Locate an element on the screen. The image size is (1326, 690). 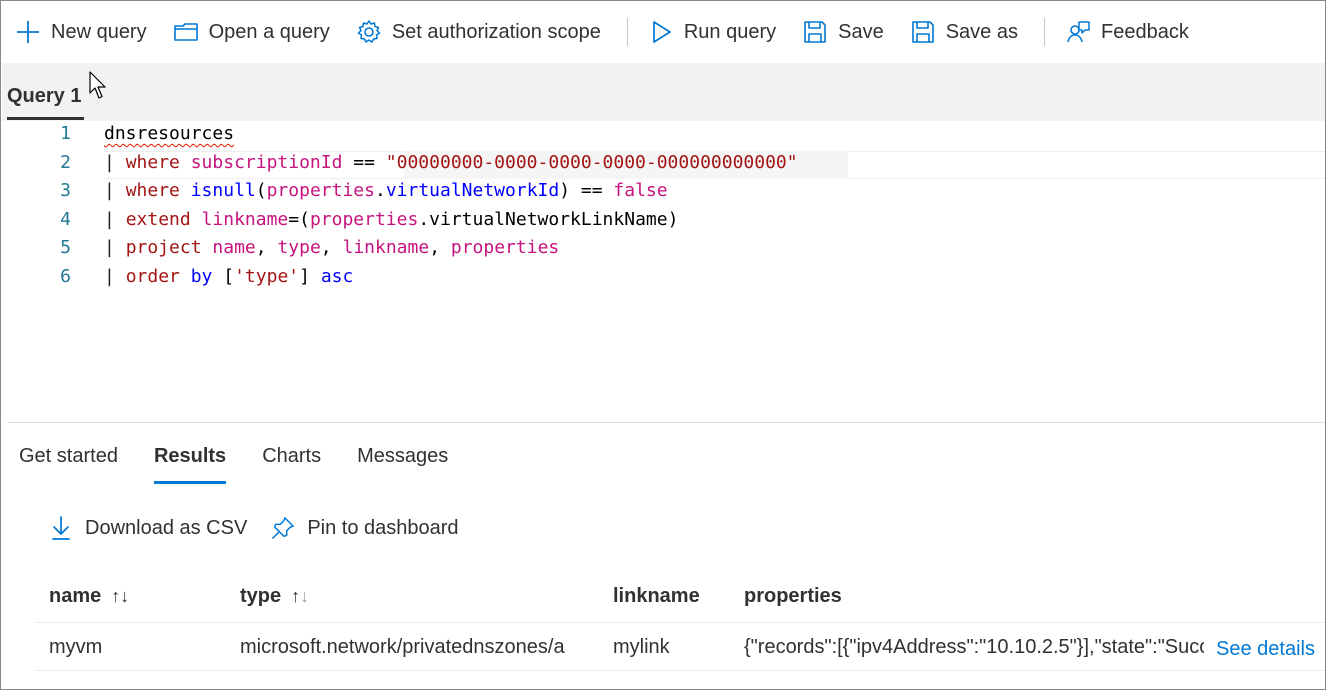
results-actions: Download as CSV Pin to dashboard is located at coordinates (266, 528).